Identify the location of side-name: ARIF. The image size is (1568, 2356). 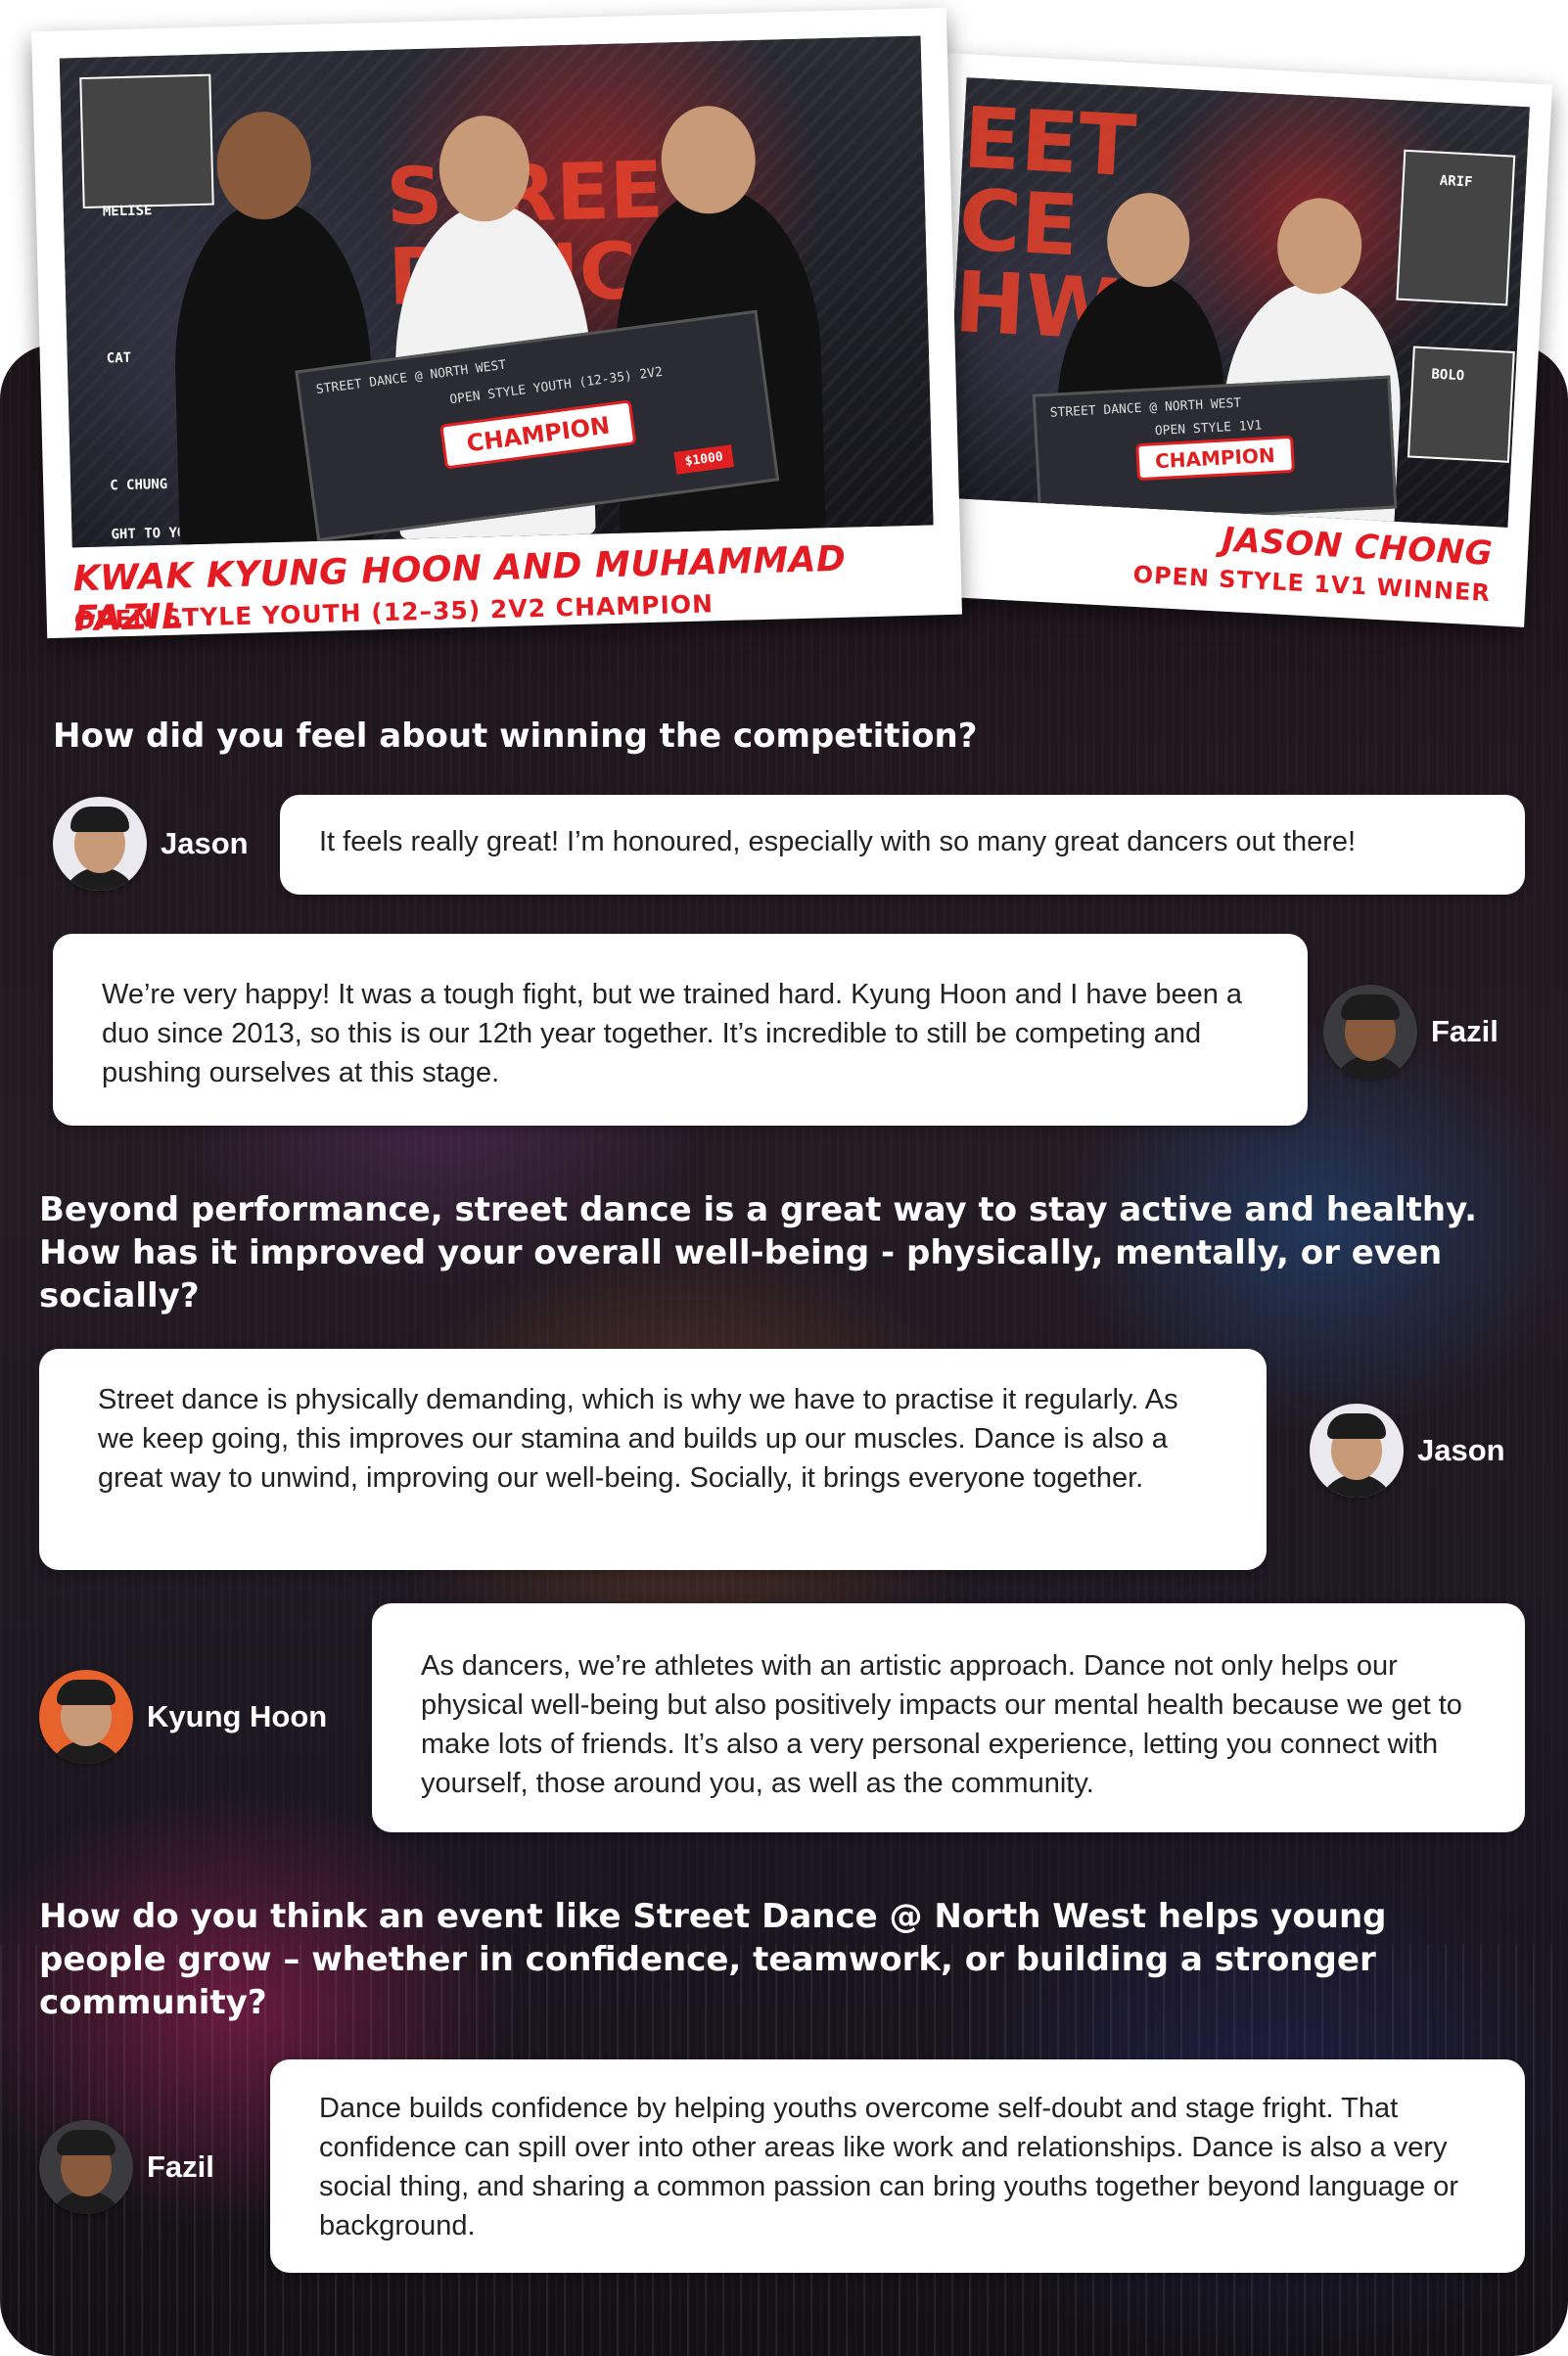
(1456, 181).